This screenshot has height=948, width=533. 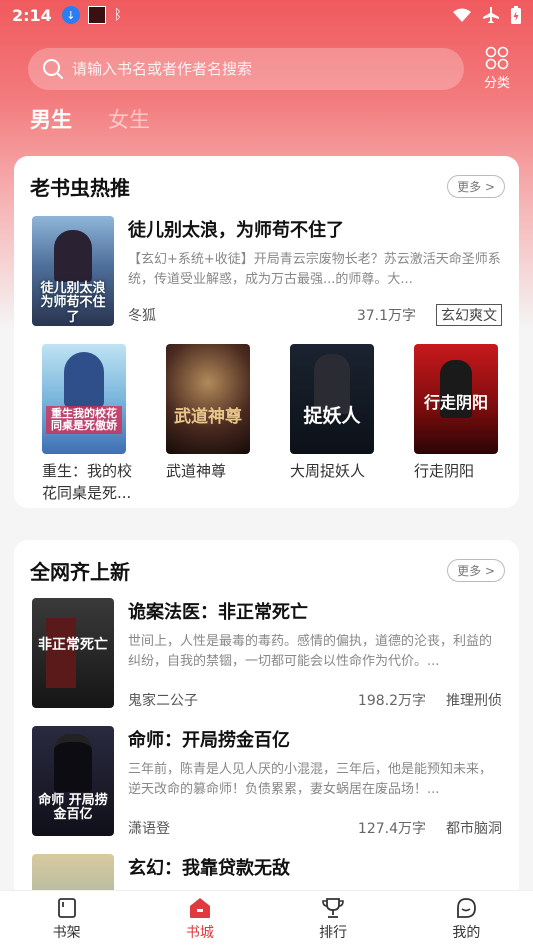 I want to click on nav-label: 我的, so click(x=466, y=933).